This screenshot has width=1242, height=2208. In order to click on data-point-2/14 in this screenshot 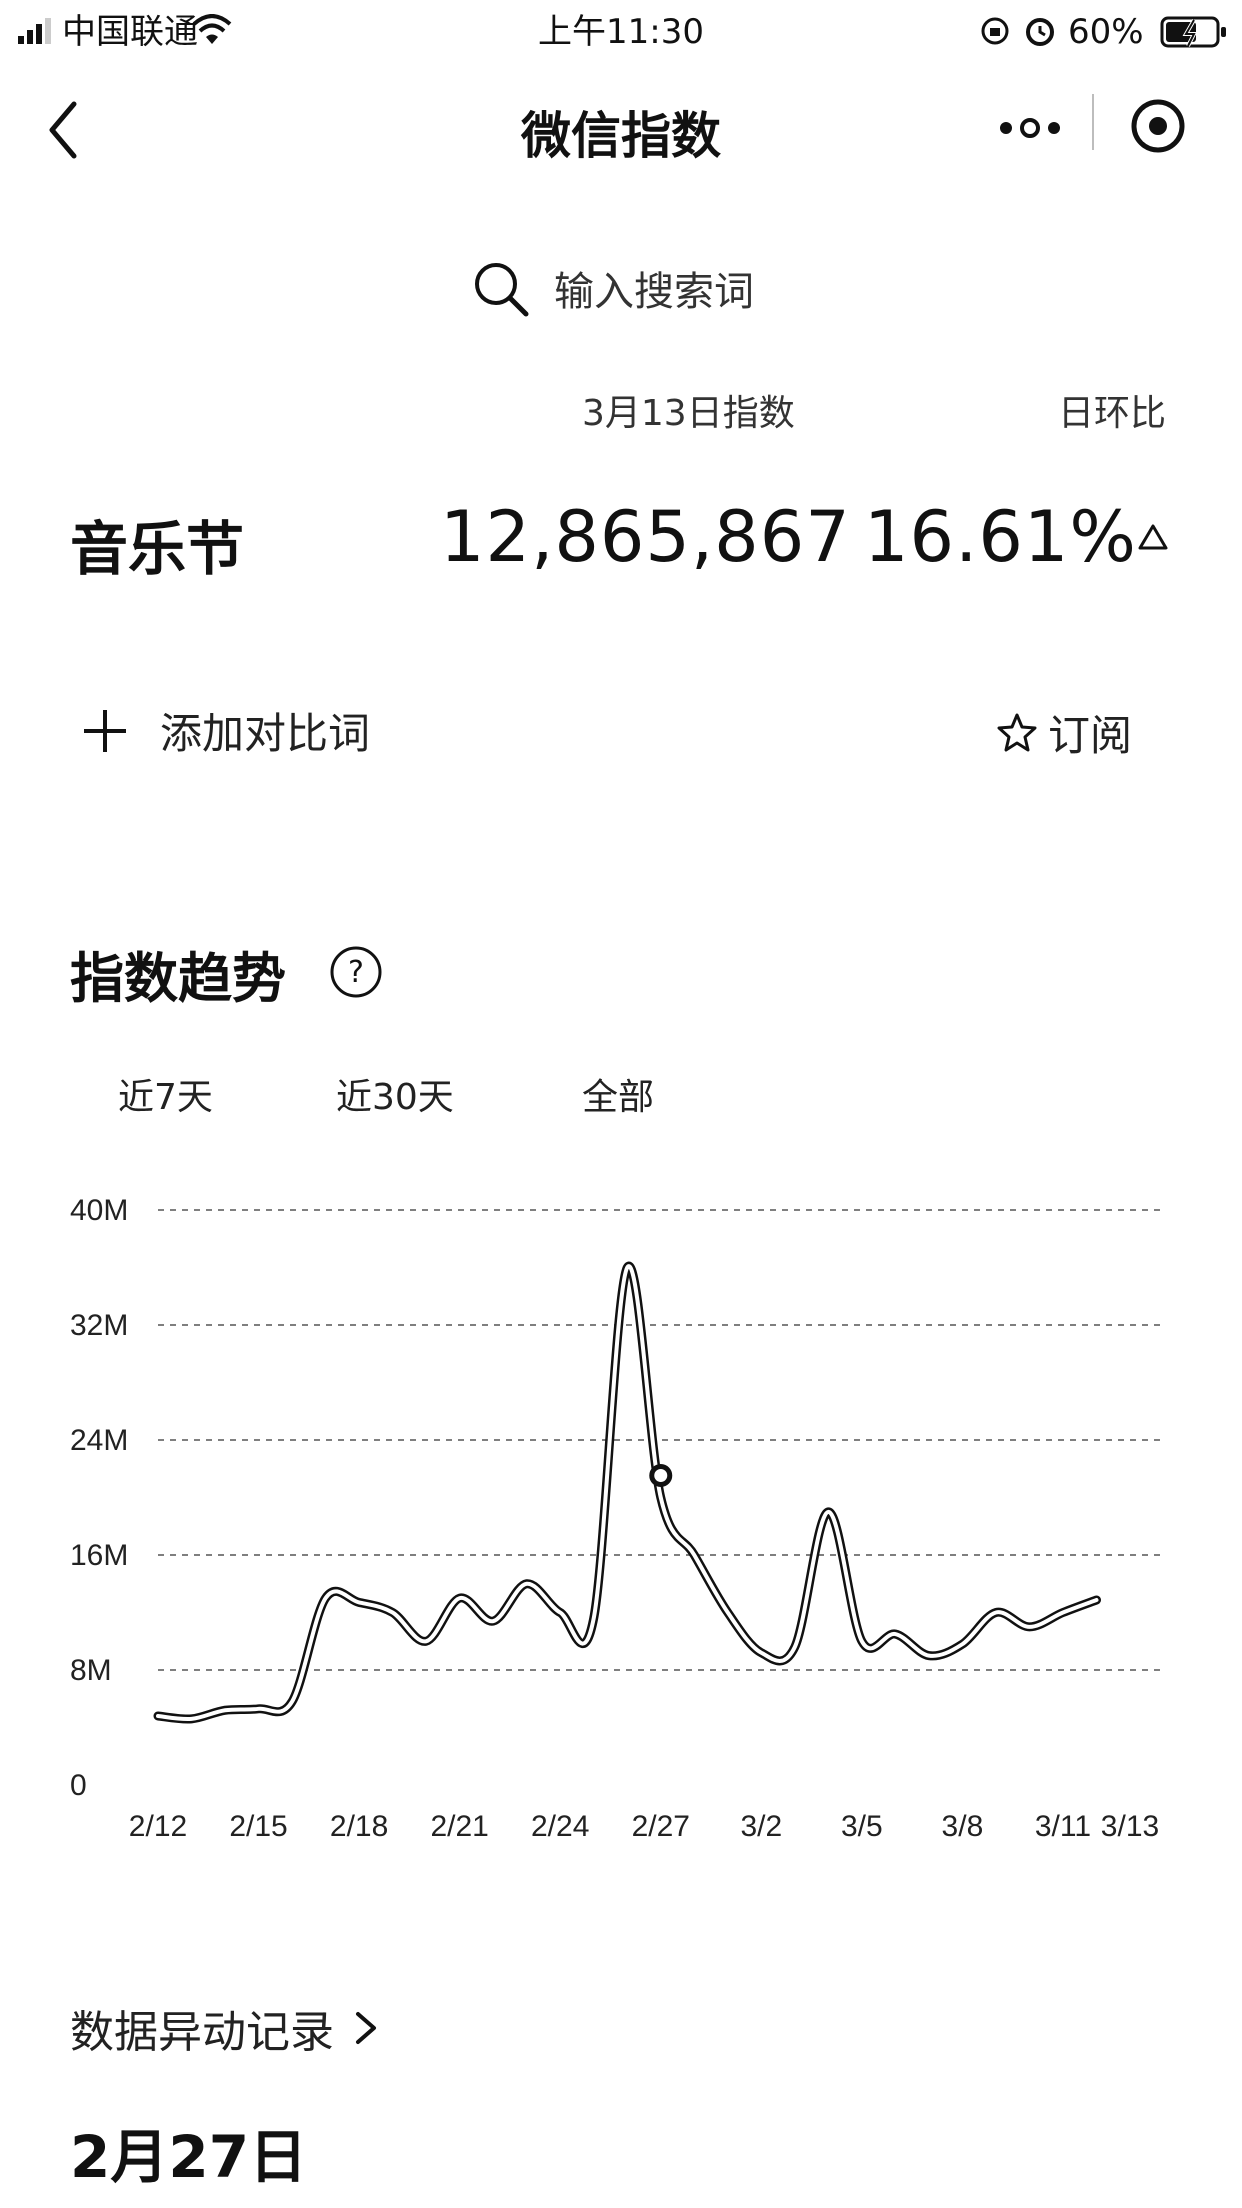, I will do `click(225, 1710)`.